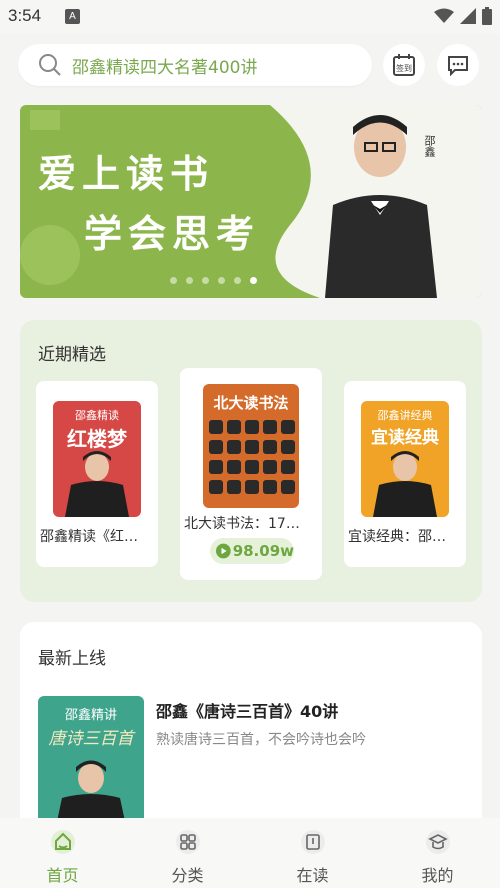 This screenshot has height=888, width=500. Describe the element at coordinates (405, 438) in the screenshot. I see `book-cover-title: 宜读经典` at that location.